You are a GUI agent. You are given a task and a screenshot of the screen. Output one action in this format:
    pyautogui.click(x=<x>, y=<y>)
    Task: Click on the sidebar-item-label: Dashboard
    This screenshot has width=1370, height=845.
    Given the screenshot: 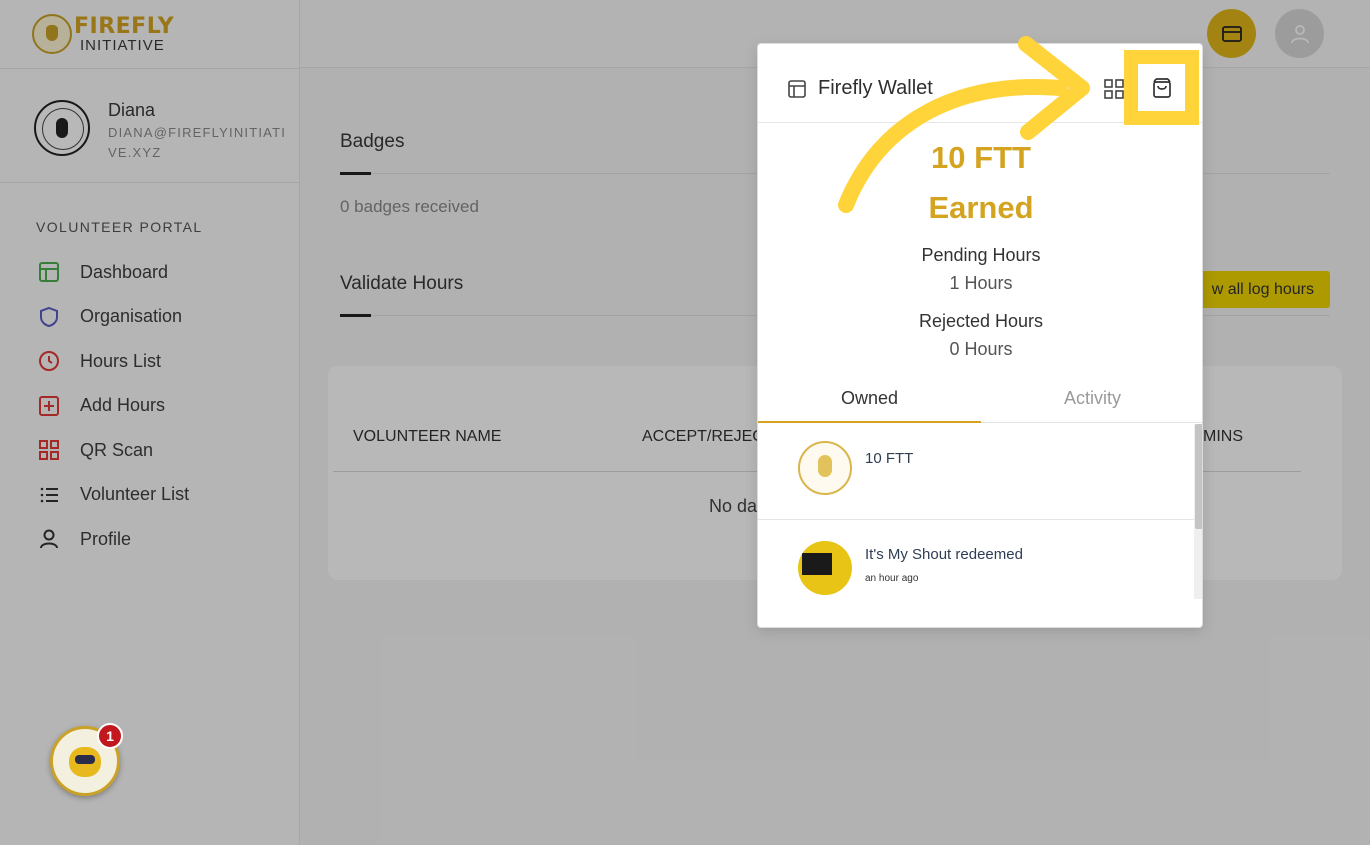 What is the action you would take?
    pyautogui.click(x=124, y=271)
    